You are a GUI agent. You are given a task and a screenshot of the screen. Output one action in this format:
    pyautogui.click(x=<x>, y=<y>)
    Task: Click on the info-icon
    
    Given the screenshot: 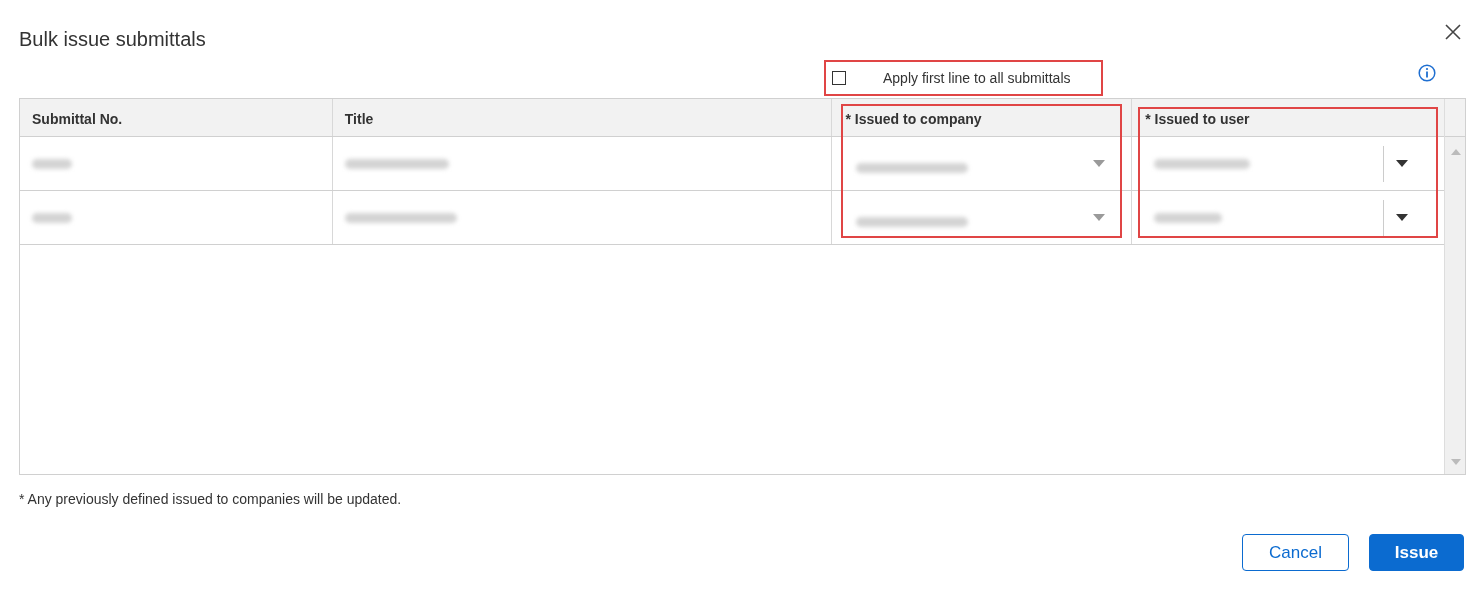 What is the action you would take?
    pyautogui.click(x=1427, y=73)
    